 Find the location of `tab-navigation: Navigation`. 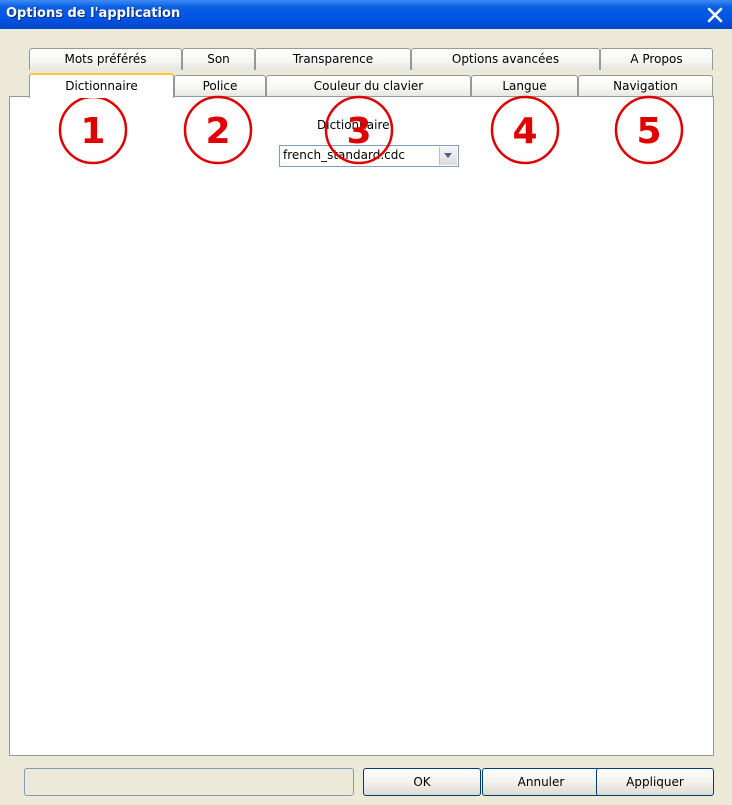

tab-navigation: Navigation is located at coordinates (645, 86).